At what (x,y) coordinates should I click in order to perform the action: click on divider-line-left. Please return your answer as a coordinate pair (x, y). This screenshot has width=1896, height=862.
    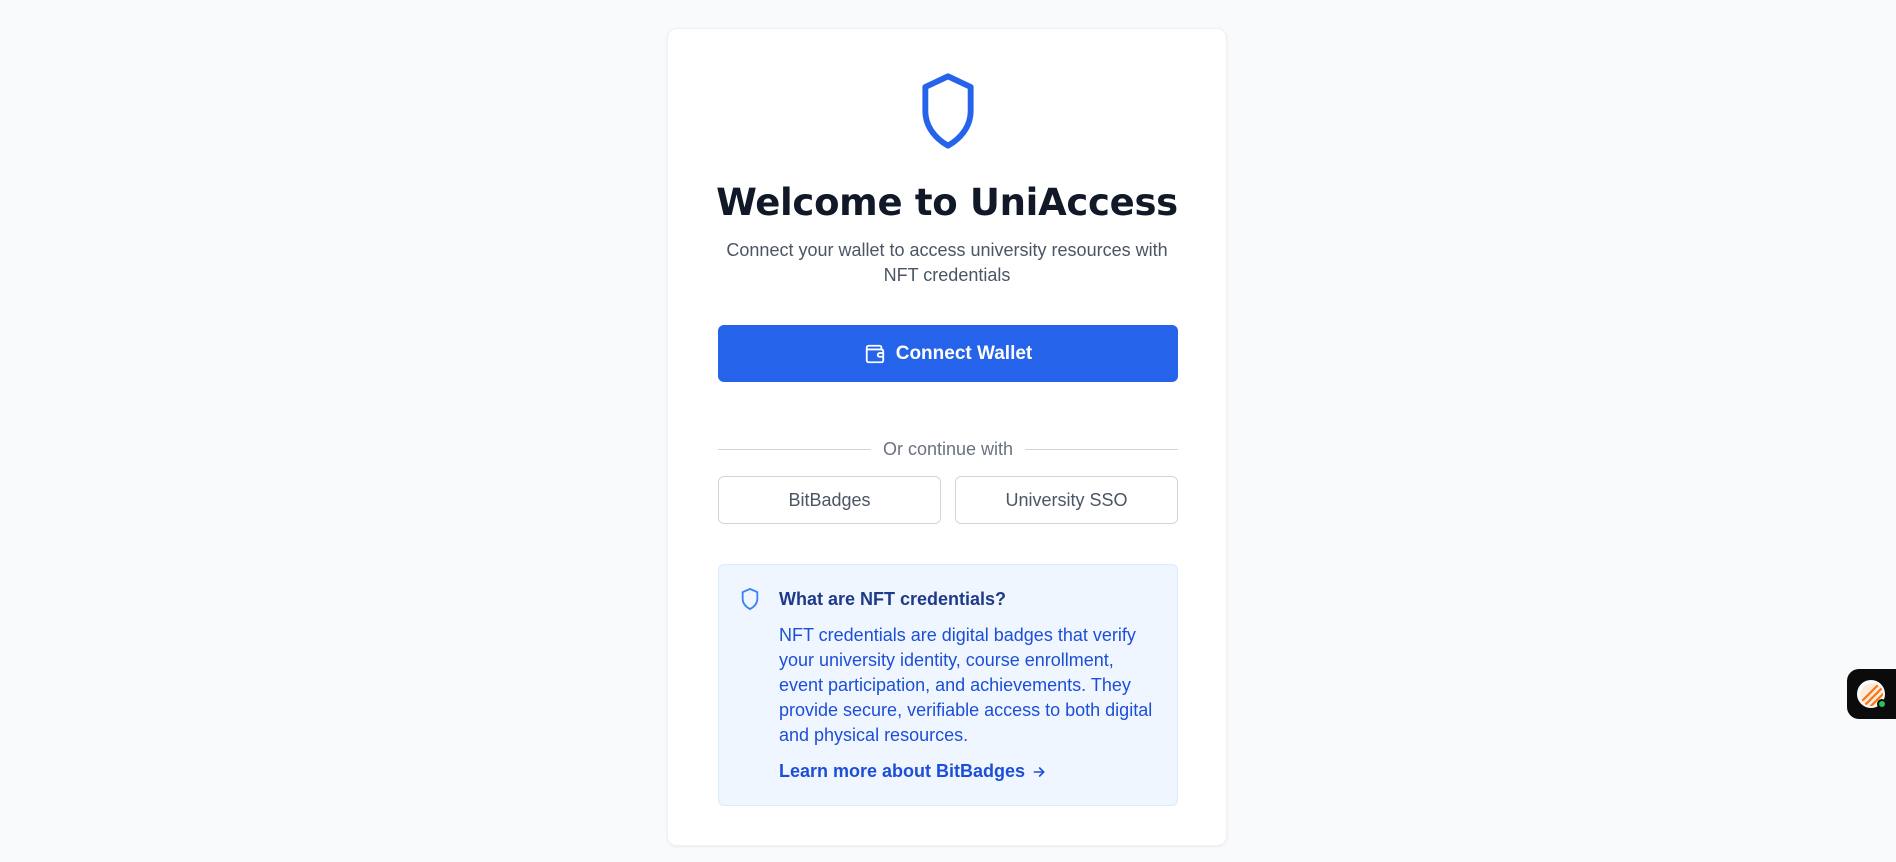
    Looking at the image, I should click on (794, 449).